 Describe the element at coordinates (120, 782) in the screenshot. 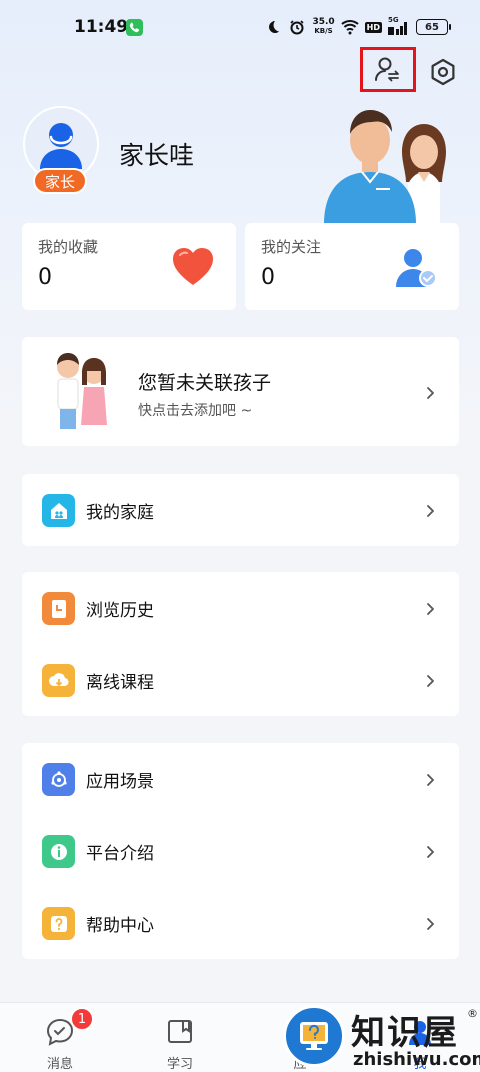

I see `menu-label-scenes: 应用场景` at that location.